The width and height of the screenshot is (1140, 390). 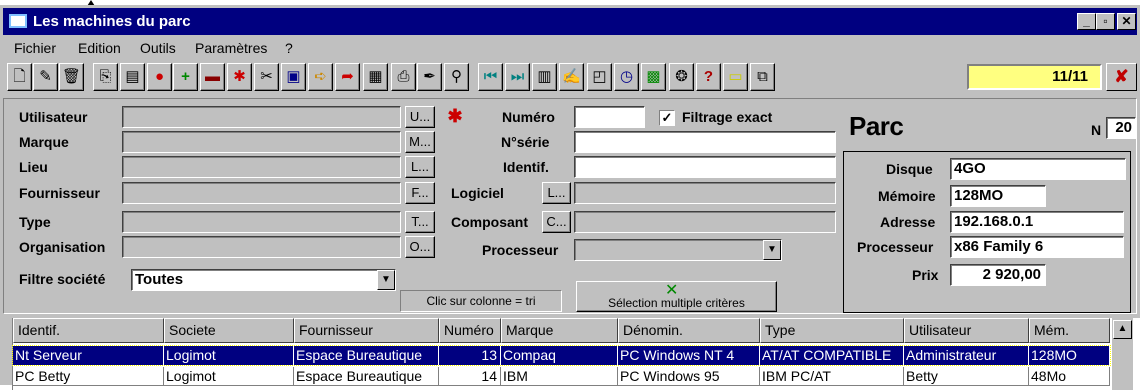 What do you see at coordinates (261, 193) in the screenshot?
I see `fournisseur-field` at bounding box center [261, 193].